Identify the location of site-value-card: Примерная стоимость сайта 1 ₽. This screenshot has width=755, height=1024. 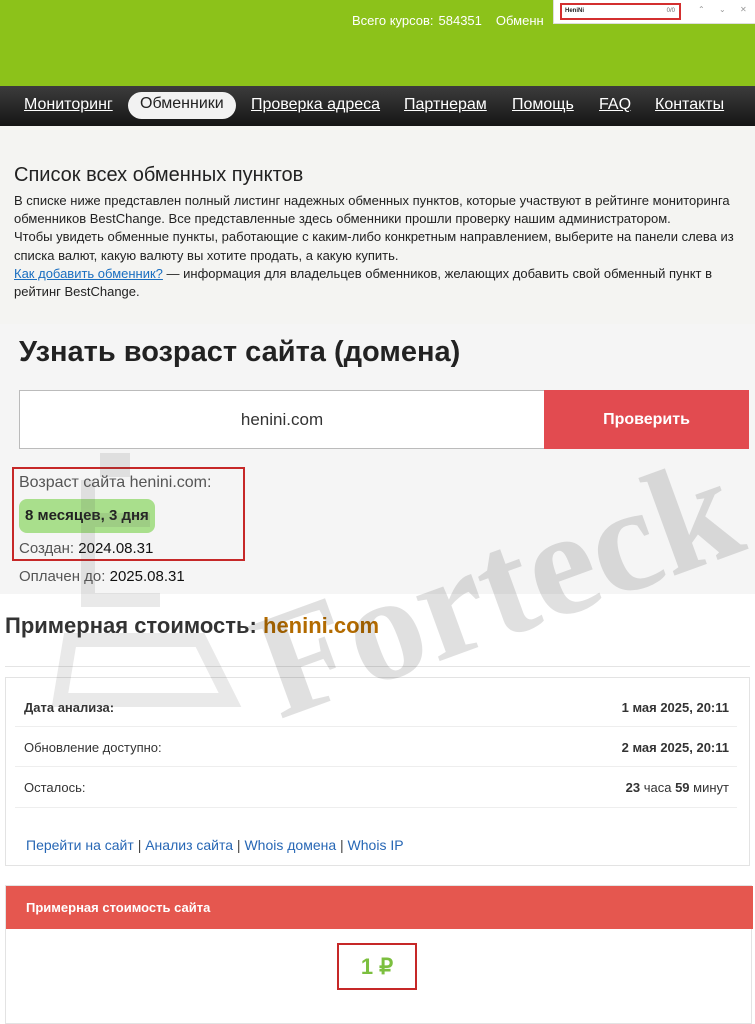
(379, 954).